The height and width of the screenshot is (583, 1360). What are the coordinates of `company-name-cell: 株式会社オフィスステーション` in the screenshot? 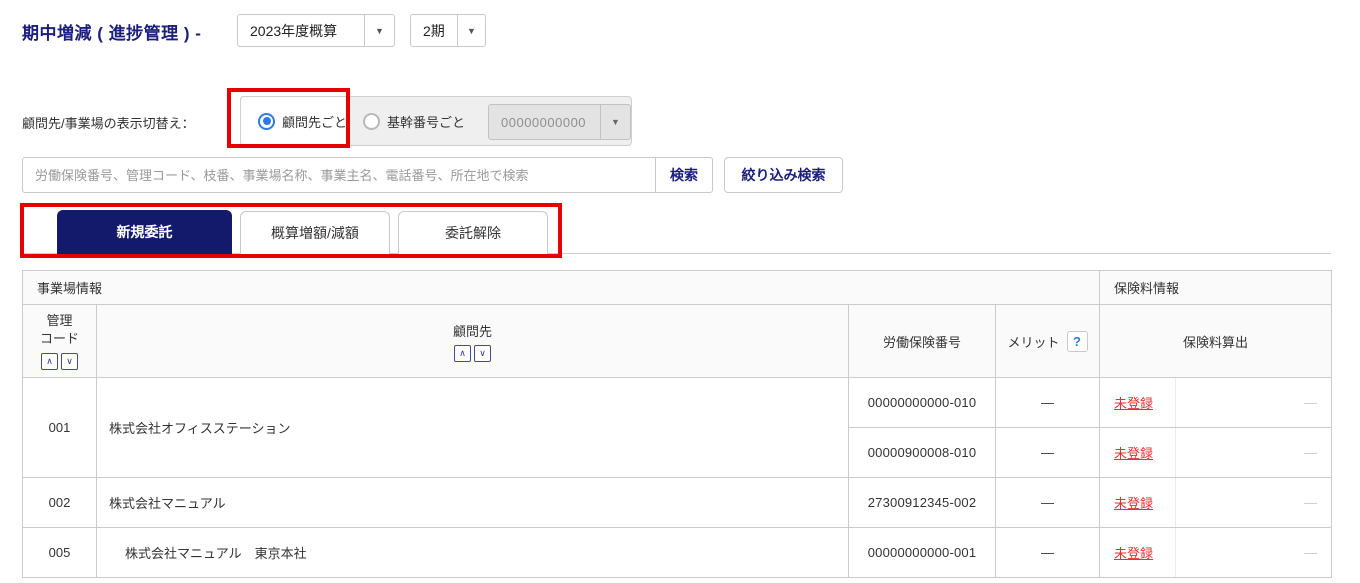 It's located at (472, 427).